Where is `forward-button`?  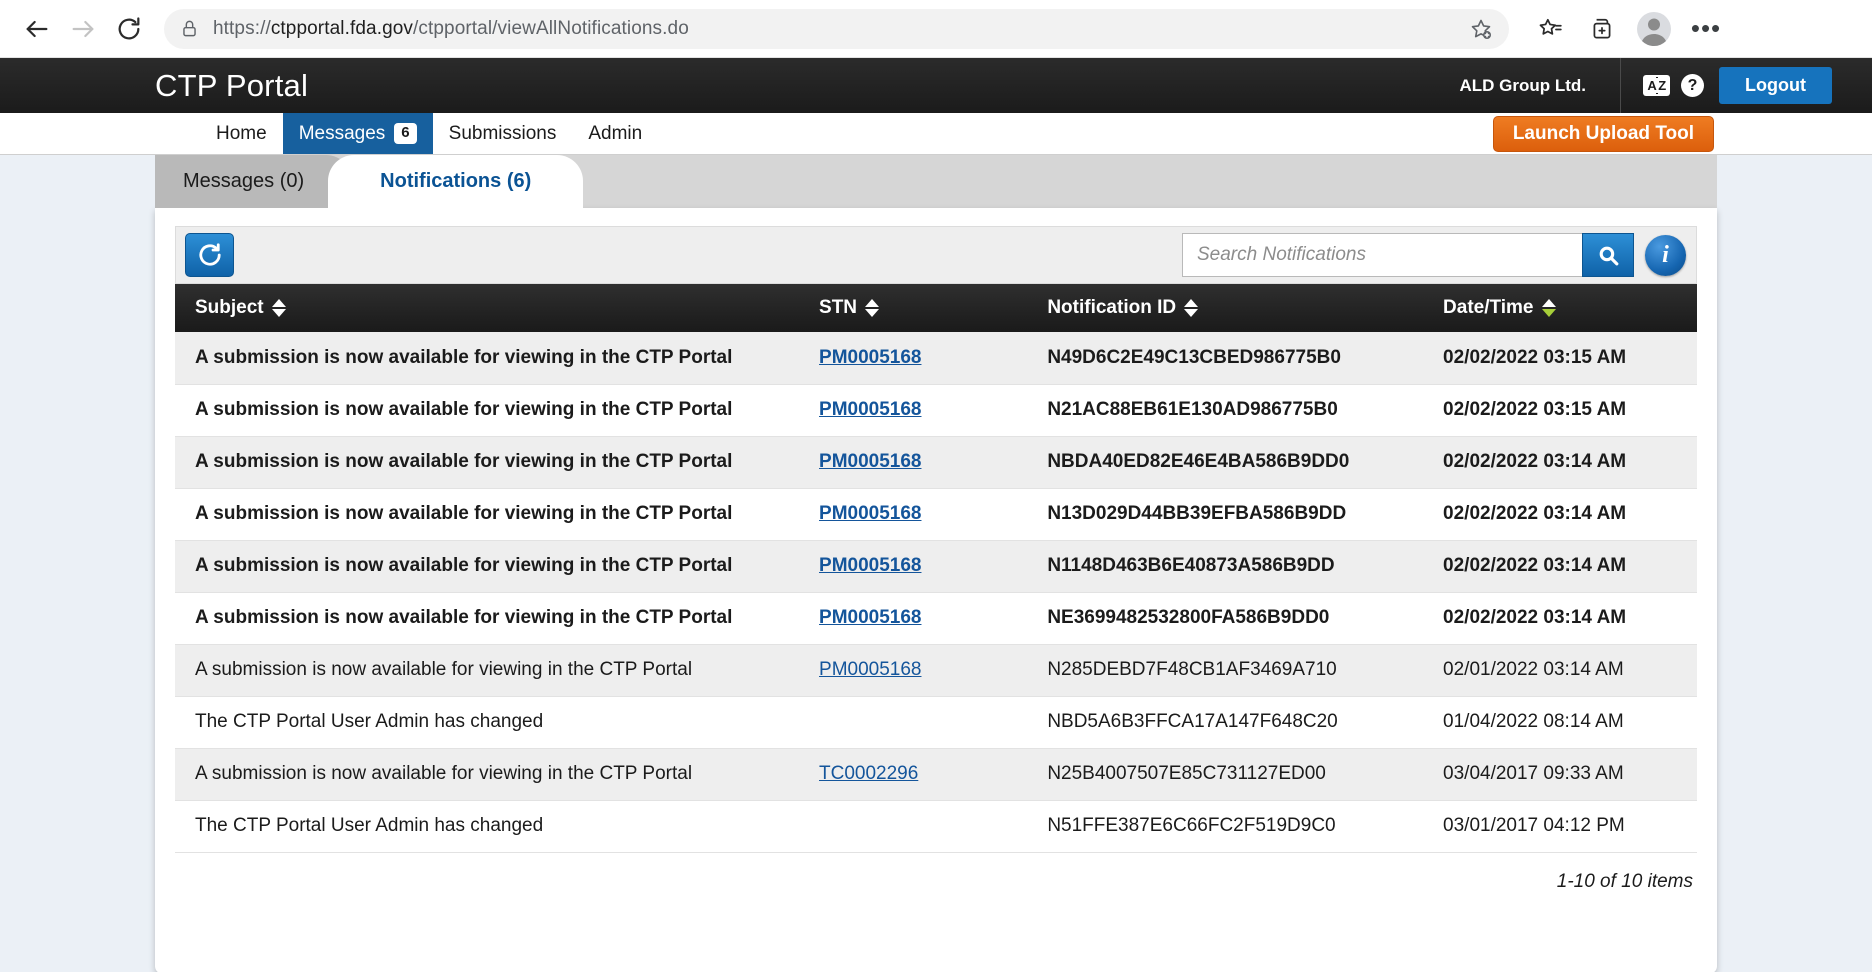
forward-button is located at coordinates (83, 29).